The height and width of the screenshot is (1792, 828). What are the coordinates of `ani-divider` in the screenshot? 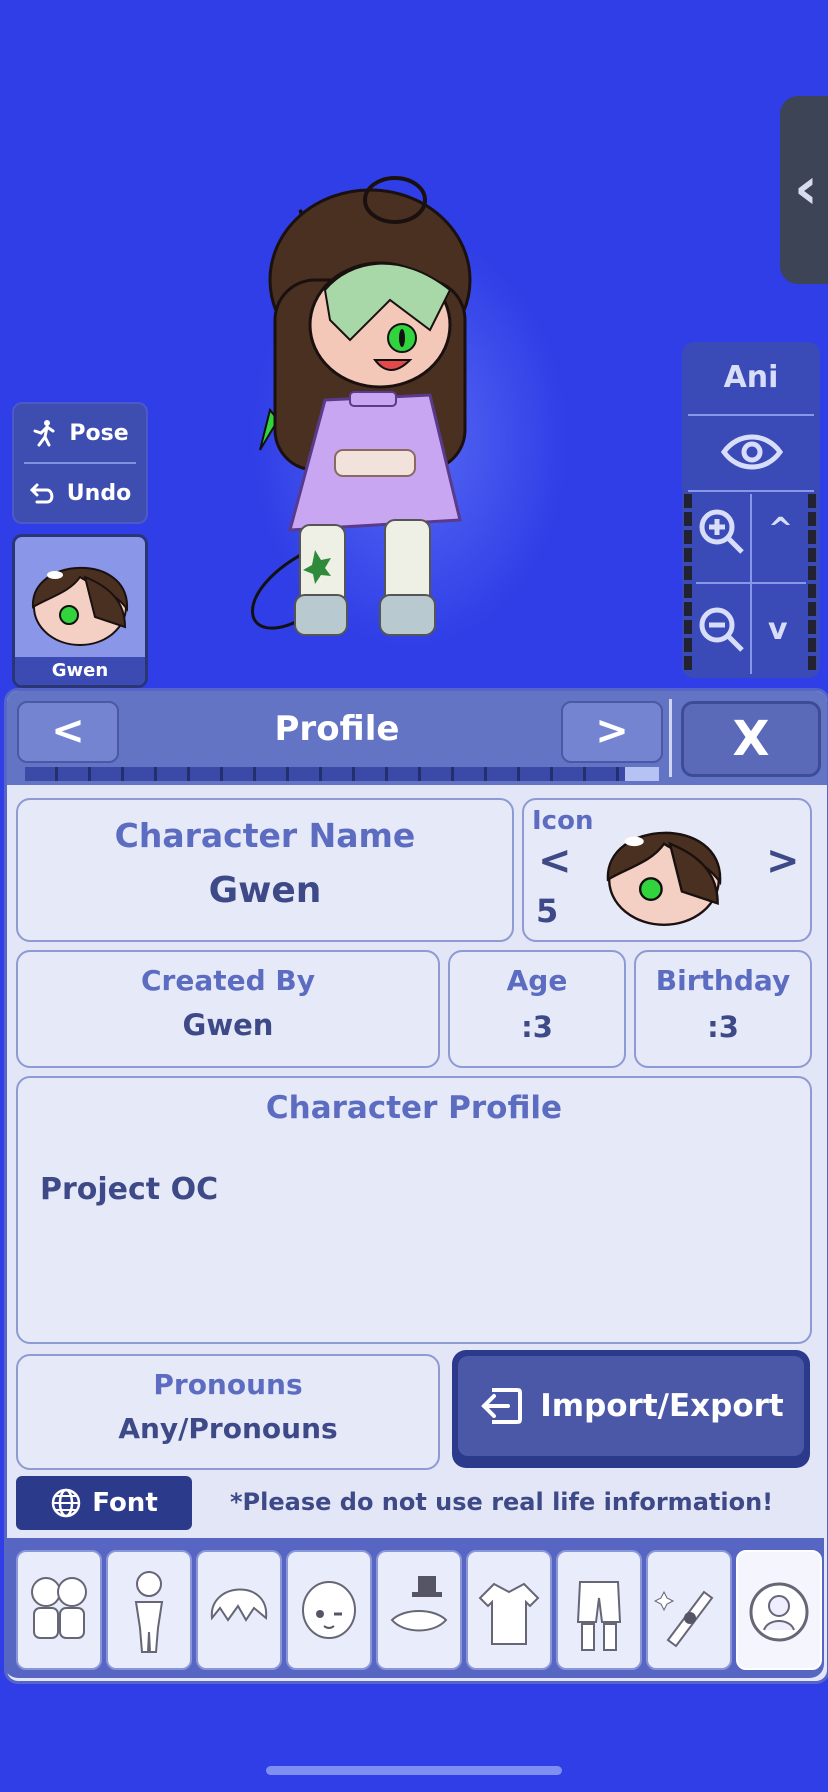 It's located at (751, 415).